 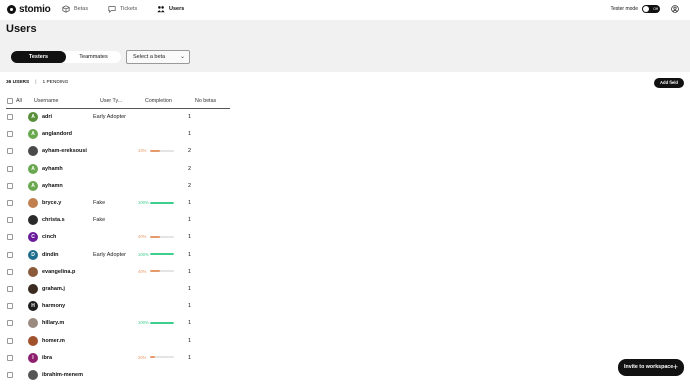 I want to click on completion-percent: 20%, so click(x=142, y=357).